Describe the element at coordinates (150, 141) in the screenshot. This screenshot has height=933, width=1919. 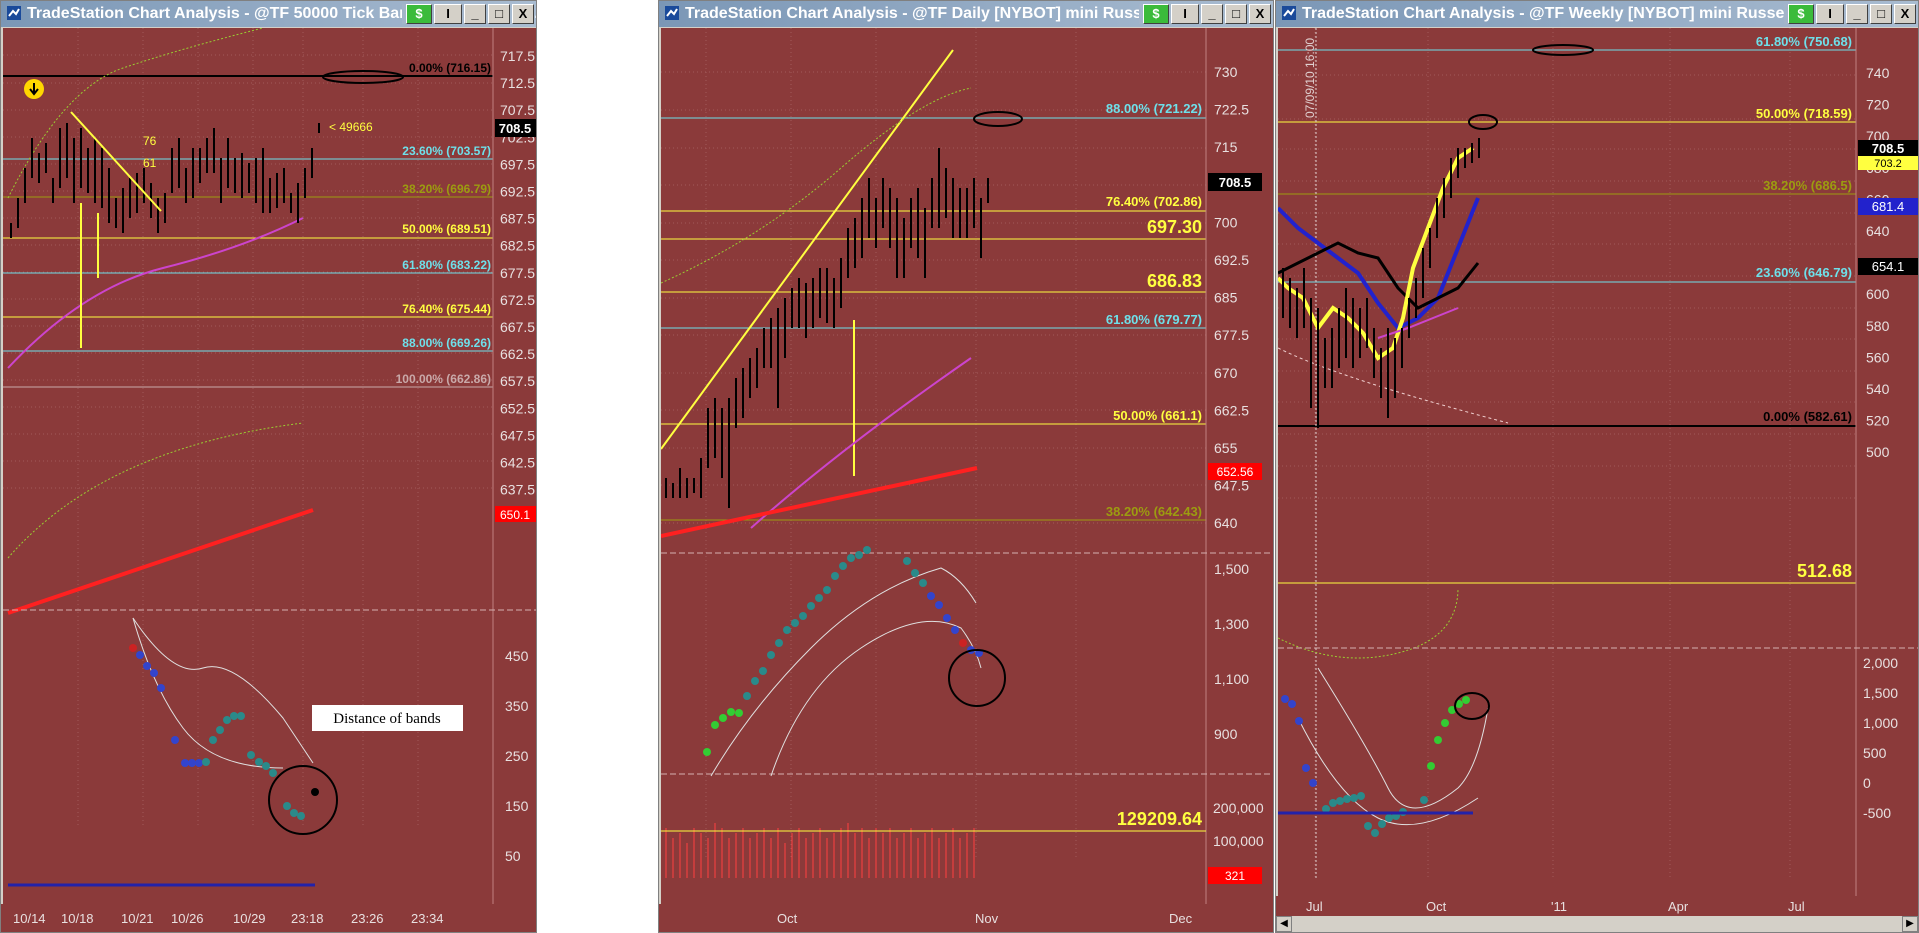
I see `annotation-76: 76` at that location.